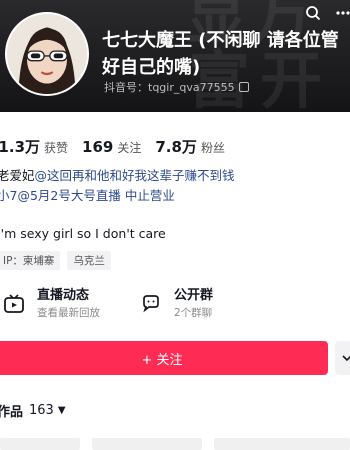  I want to click on bio-line: 小7@5月2号大号直播 中止营业, so click(87, 194).